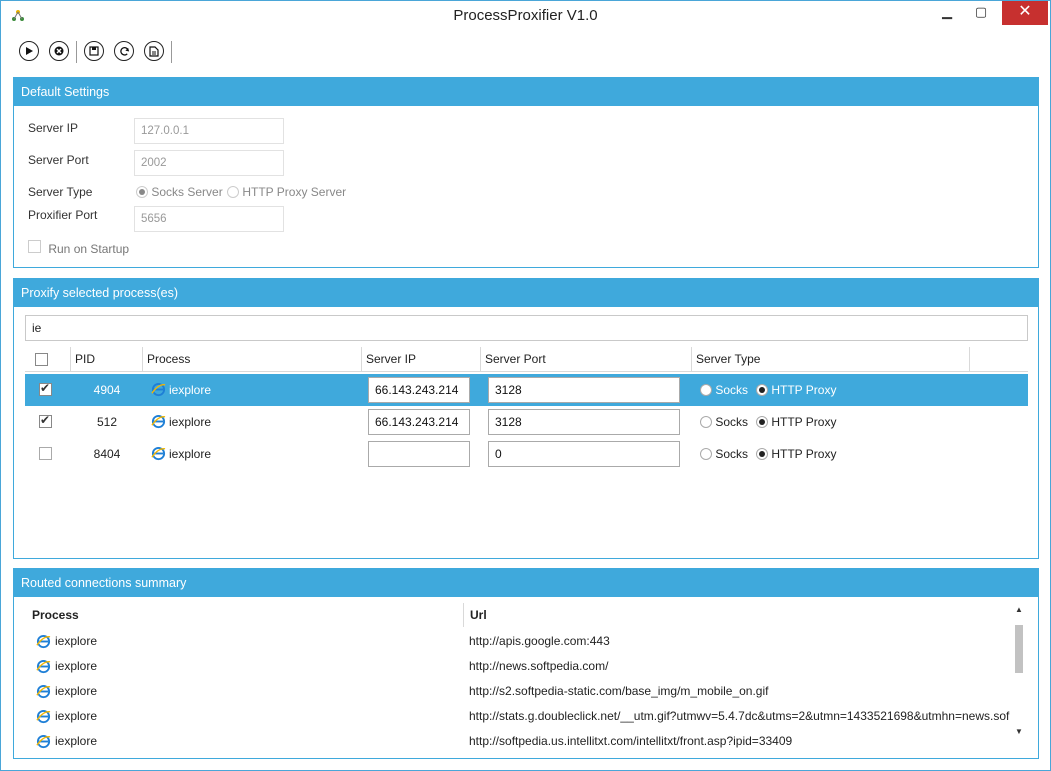  What do you see at coordinates (60, 192) in the screenshot?
I see `server-type-label: Server Type` at bounding box center [60, 192].